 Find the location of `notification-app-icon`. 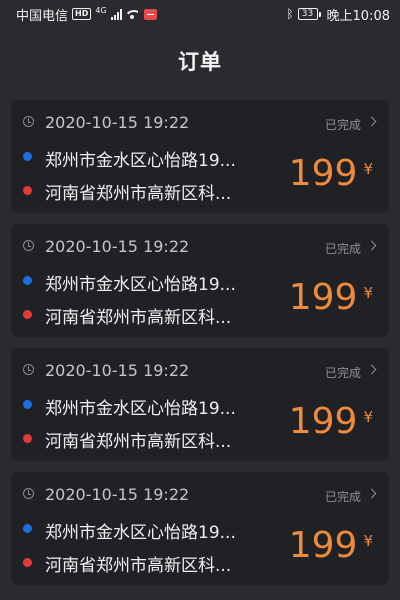

notification-app-icon is located at coordinates (150, 14).